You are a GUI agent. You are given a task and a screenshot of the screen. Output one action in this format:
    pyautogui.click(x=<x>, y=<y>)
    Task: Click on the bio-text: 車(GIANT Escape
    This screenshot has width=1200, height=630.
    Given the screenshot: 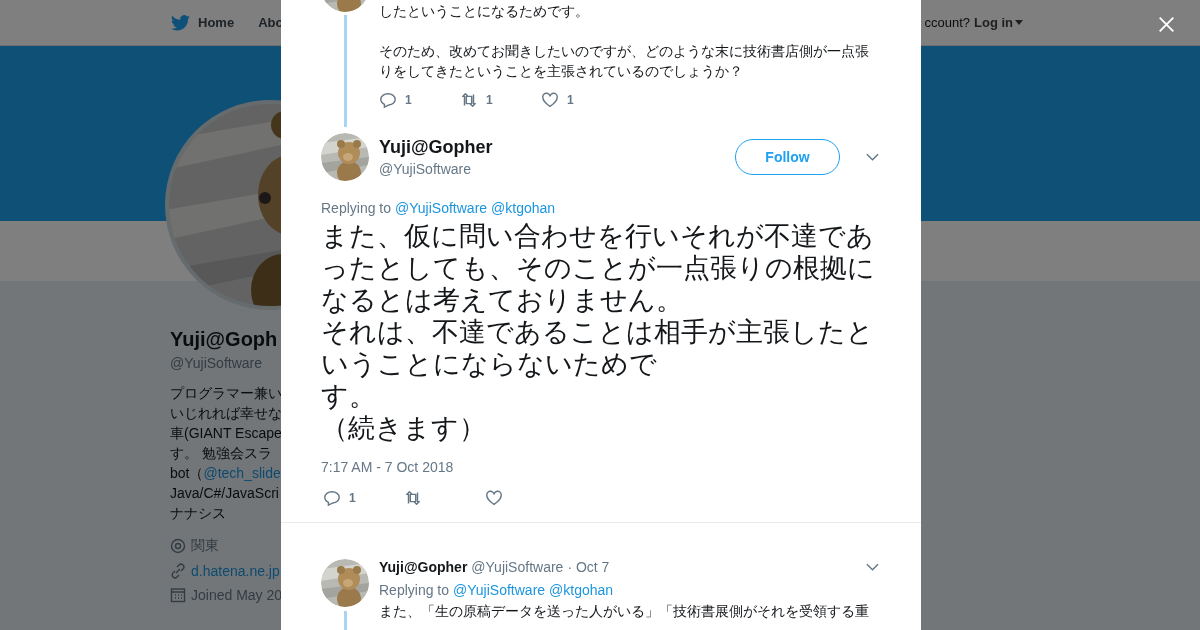 What is the action you would take?
    pyautogui.click(x=225, y=433)
    